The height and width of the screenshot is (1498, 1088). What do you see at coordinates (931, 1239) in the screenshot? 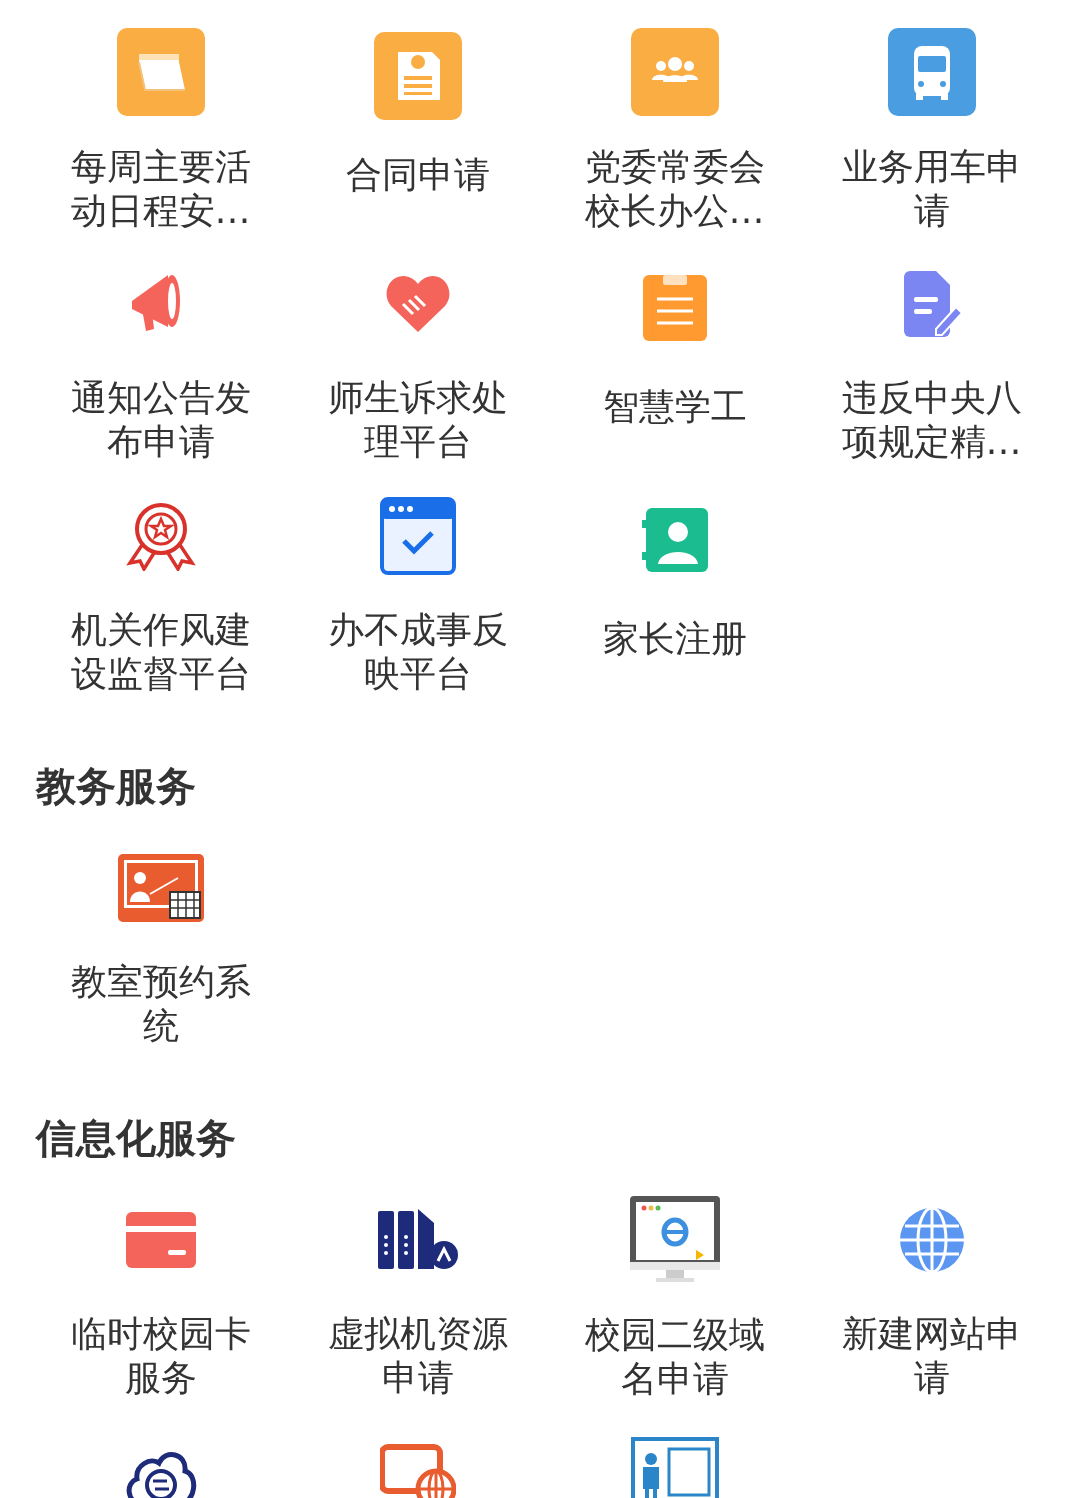
I see `globe-icon` at bounding box center [931, 1239].